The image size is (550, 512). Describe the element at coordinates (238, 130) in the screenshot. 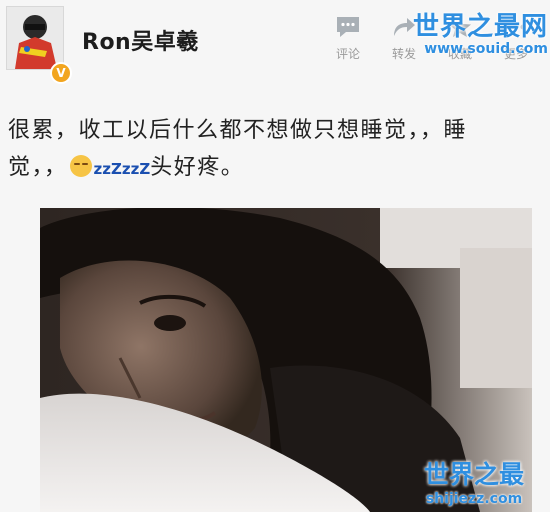

I see `post-text-line1: 很累，收工以后什么都不想做只想睡觉，，睡` at that location.